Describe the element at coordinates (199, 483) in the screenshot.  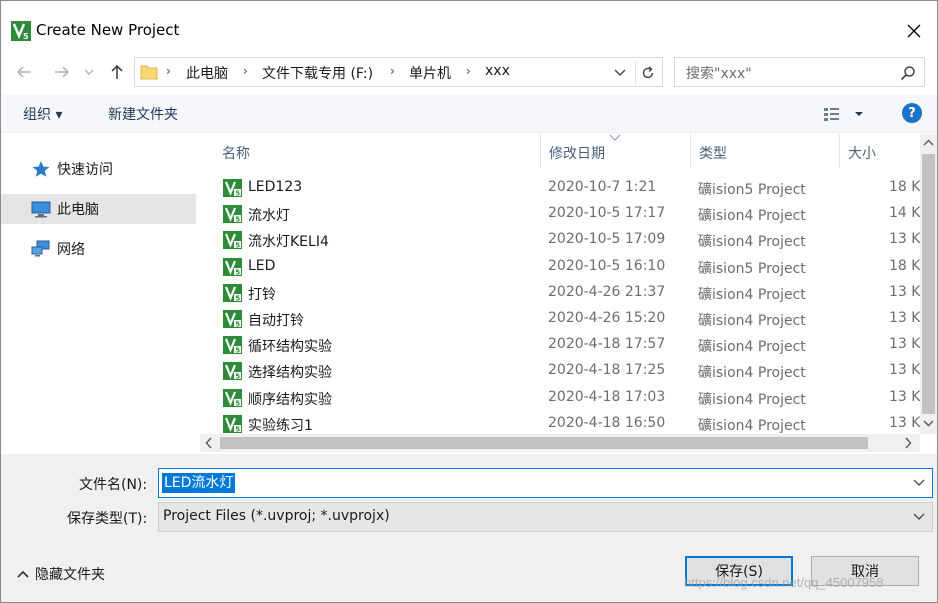
I see `filename-value: LED流水灯` at that location.